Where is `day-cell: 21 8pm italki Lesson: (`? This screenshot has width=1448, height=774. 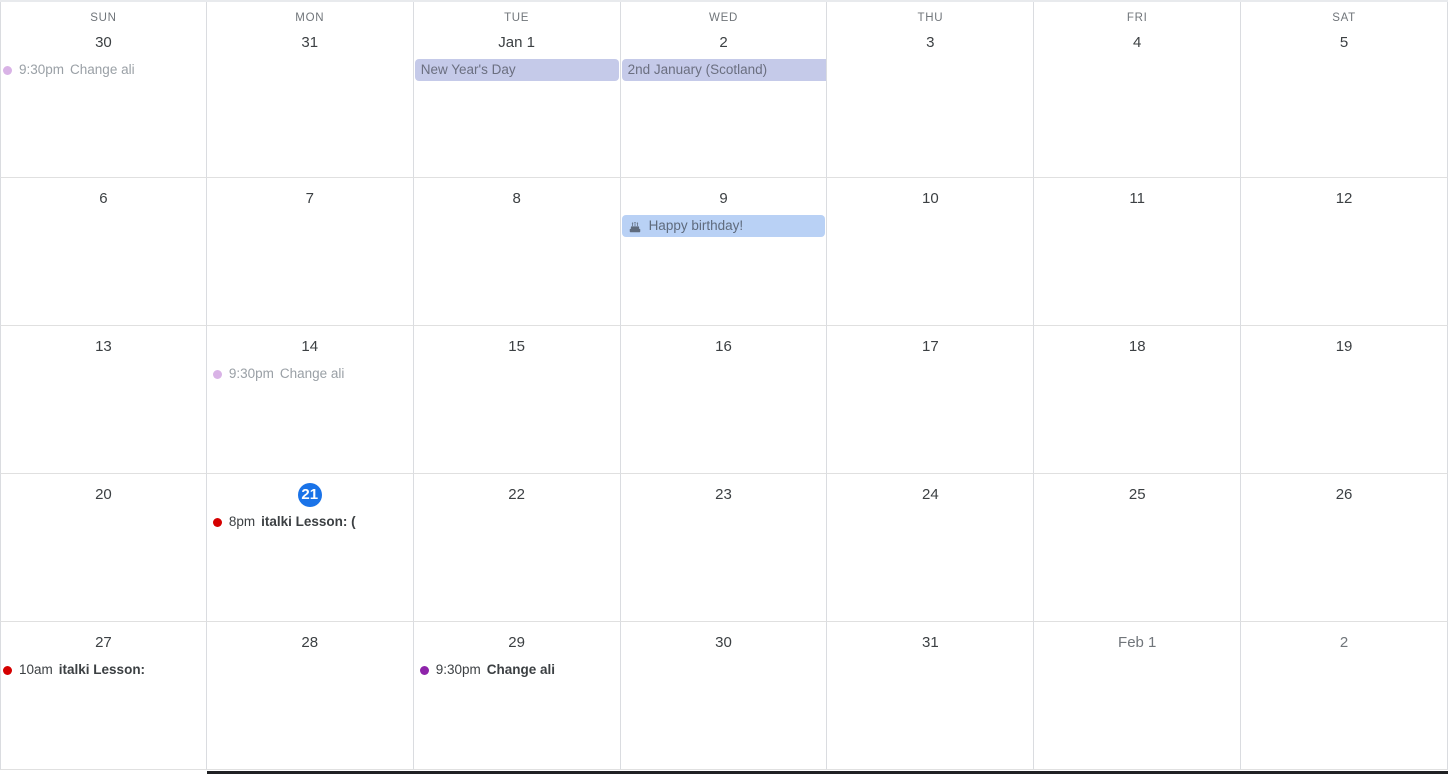
day-cell: 21 8pm italki Lesson: ( is located at coordinates (310, 548).